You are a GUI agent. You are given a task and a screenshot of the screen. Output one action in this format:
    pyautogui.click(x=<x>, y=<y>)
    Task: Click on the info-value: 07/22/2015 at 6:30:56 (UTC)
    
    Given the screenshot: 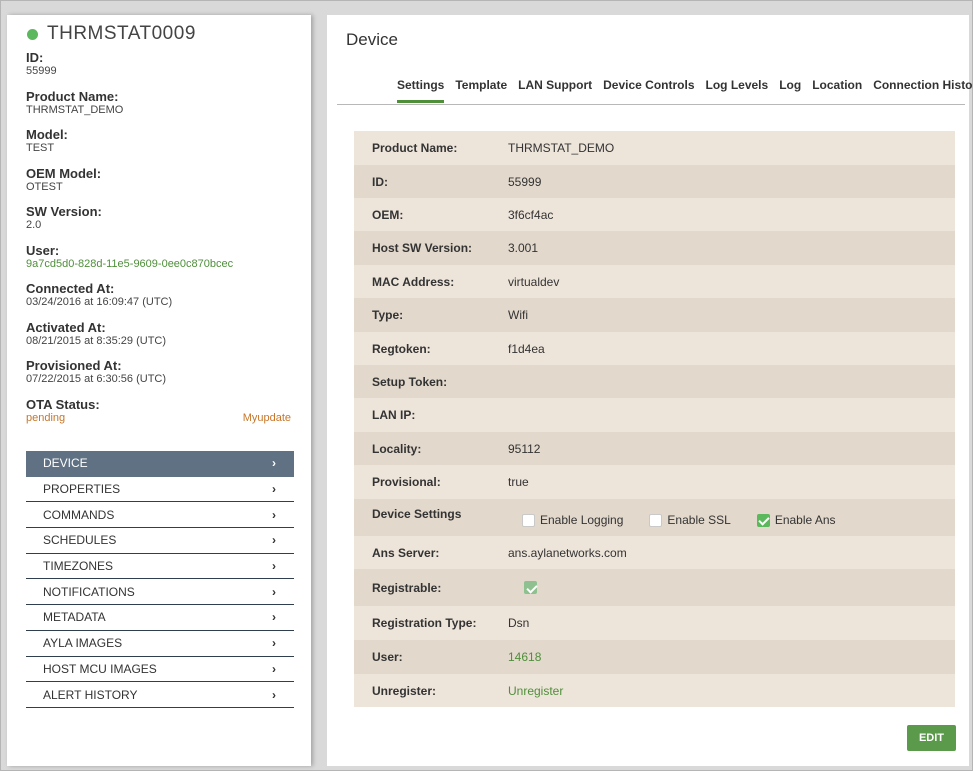 What is the action you would take?
    pyautogui.click(x=96, y=379)
    